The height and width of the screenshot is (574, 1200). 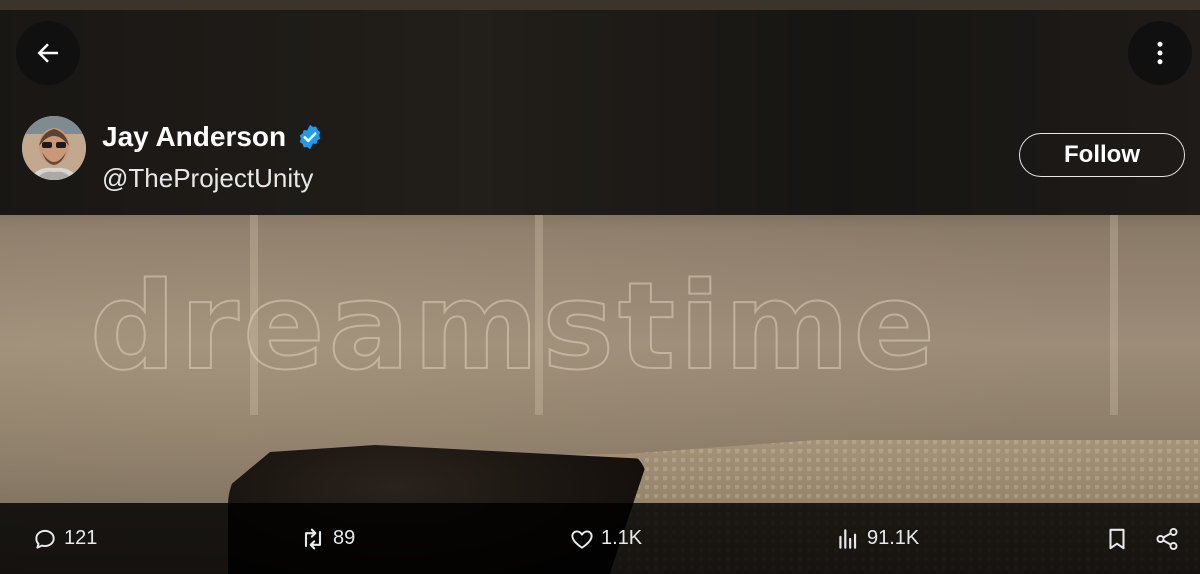 I want to click on photo-streak, so click(x=1114, y=315).